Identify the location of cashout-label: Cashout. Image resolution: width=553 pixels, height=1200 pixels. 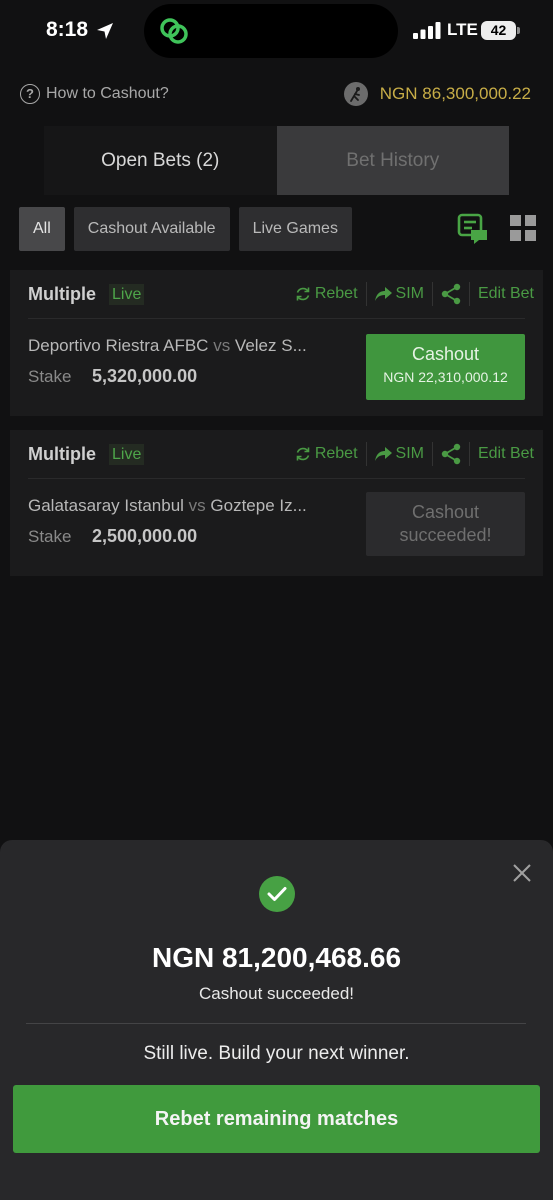
(445, 354).